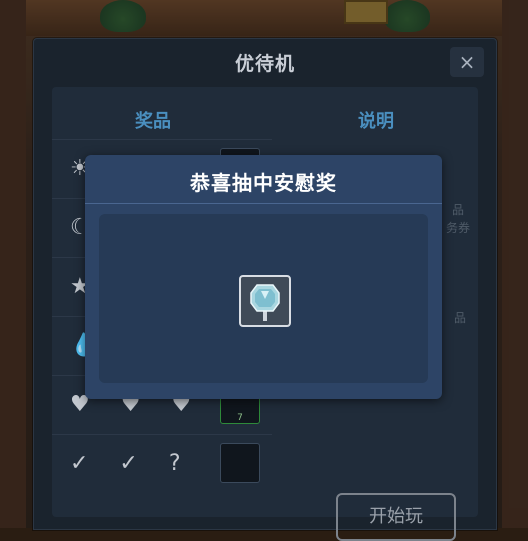  I want to click on reward-slot, so click(265, 301).